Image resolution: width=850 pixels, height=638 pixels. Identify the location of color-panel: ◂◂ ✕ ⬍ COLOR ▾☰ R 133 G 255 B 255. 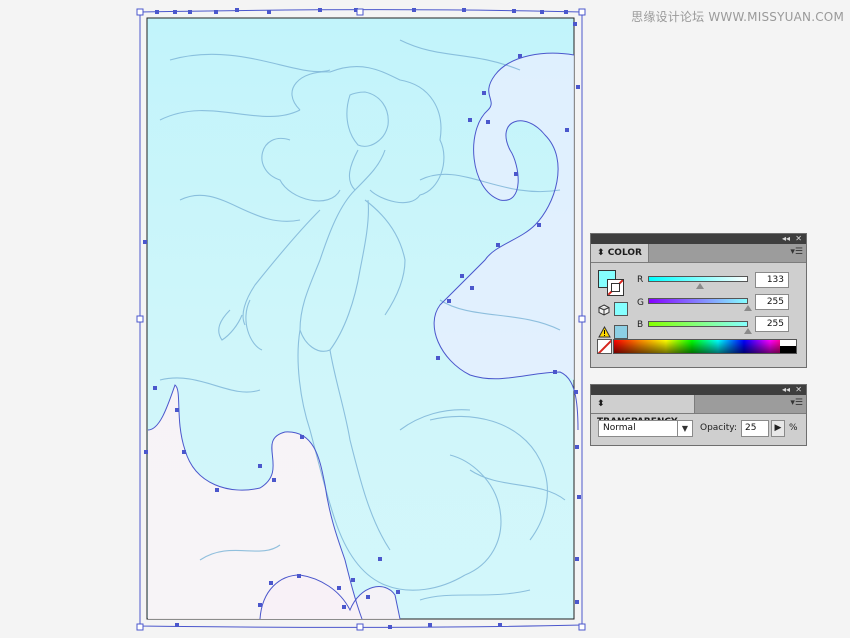
(698, 300).